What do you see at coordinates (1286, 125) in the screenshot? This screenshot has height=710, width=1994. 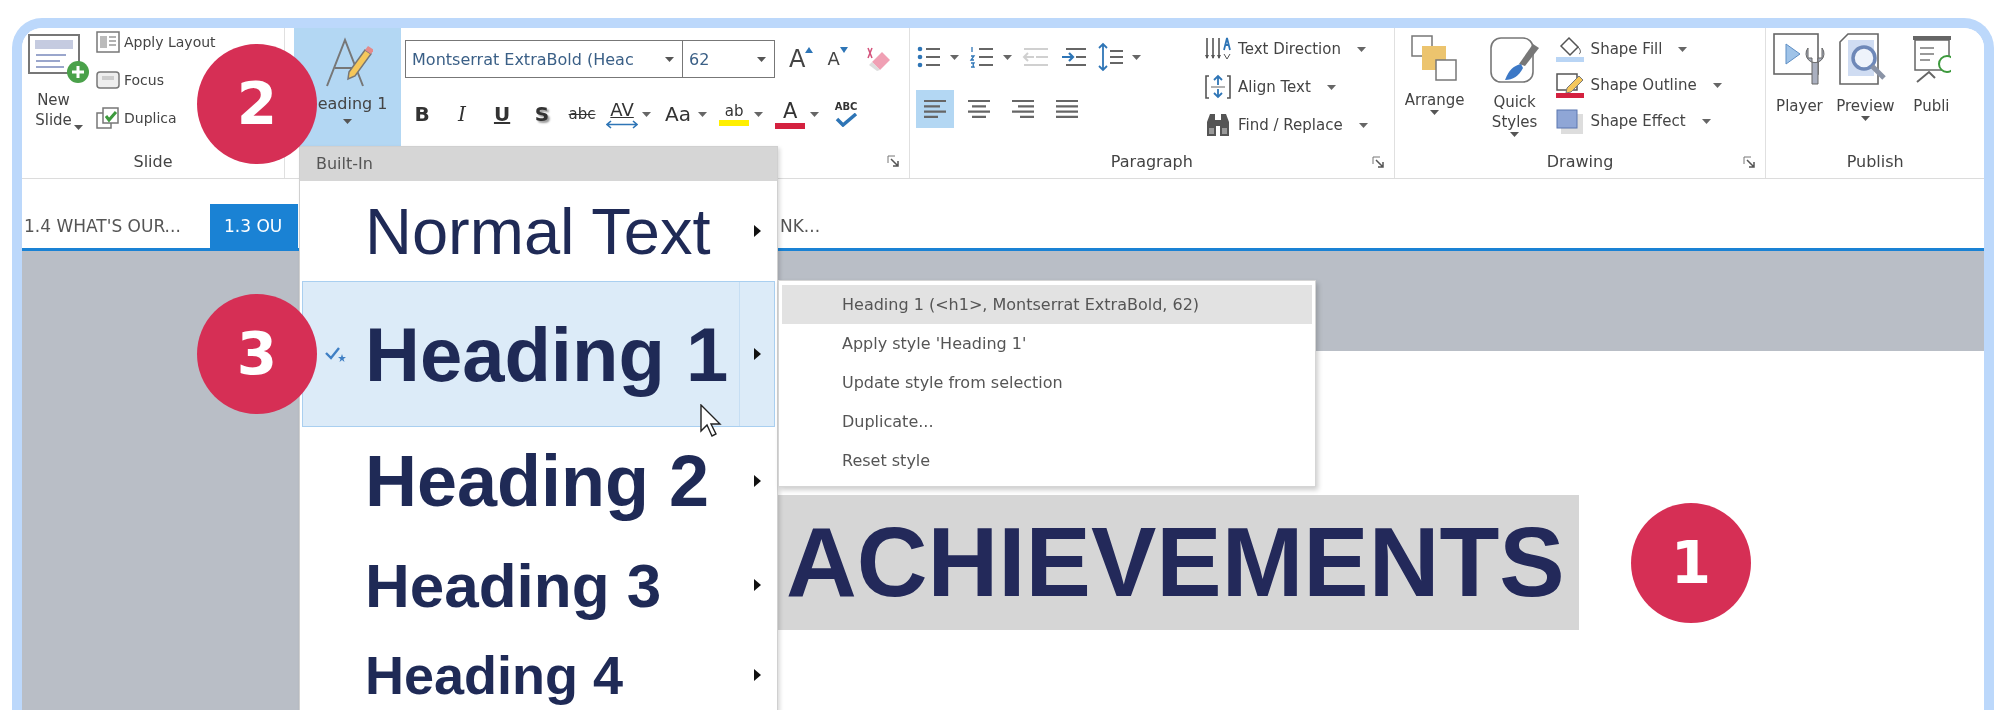 I see `find-replace-button: Find / Replace` at bounding box center [1286, 125].